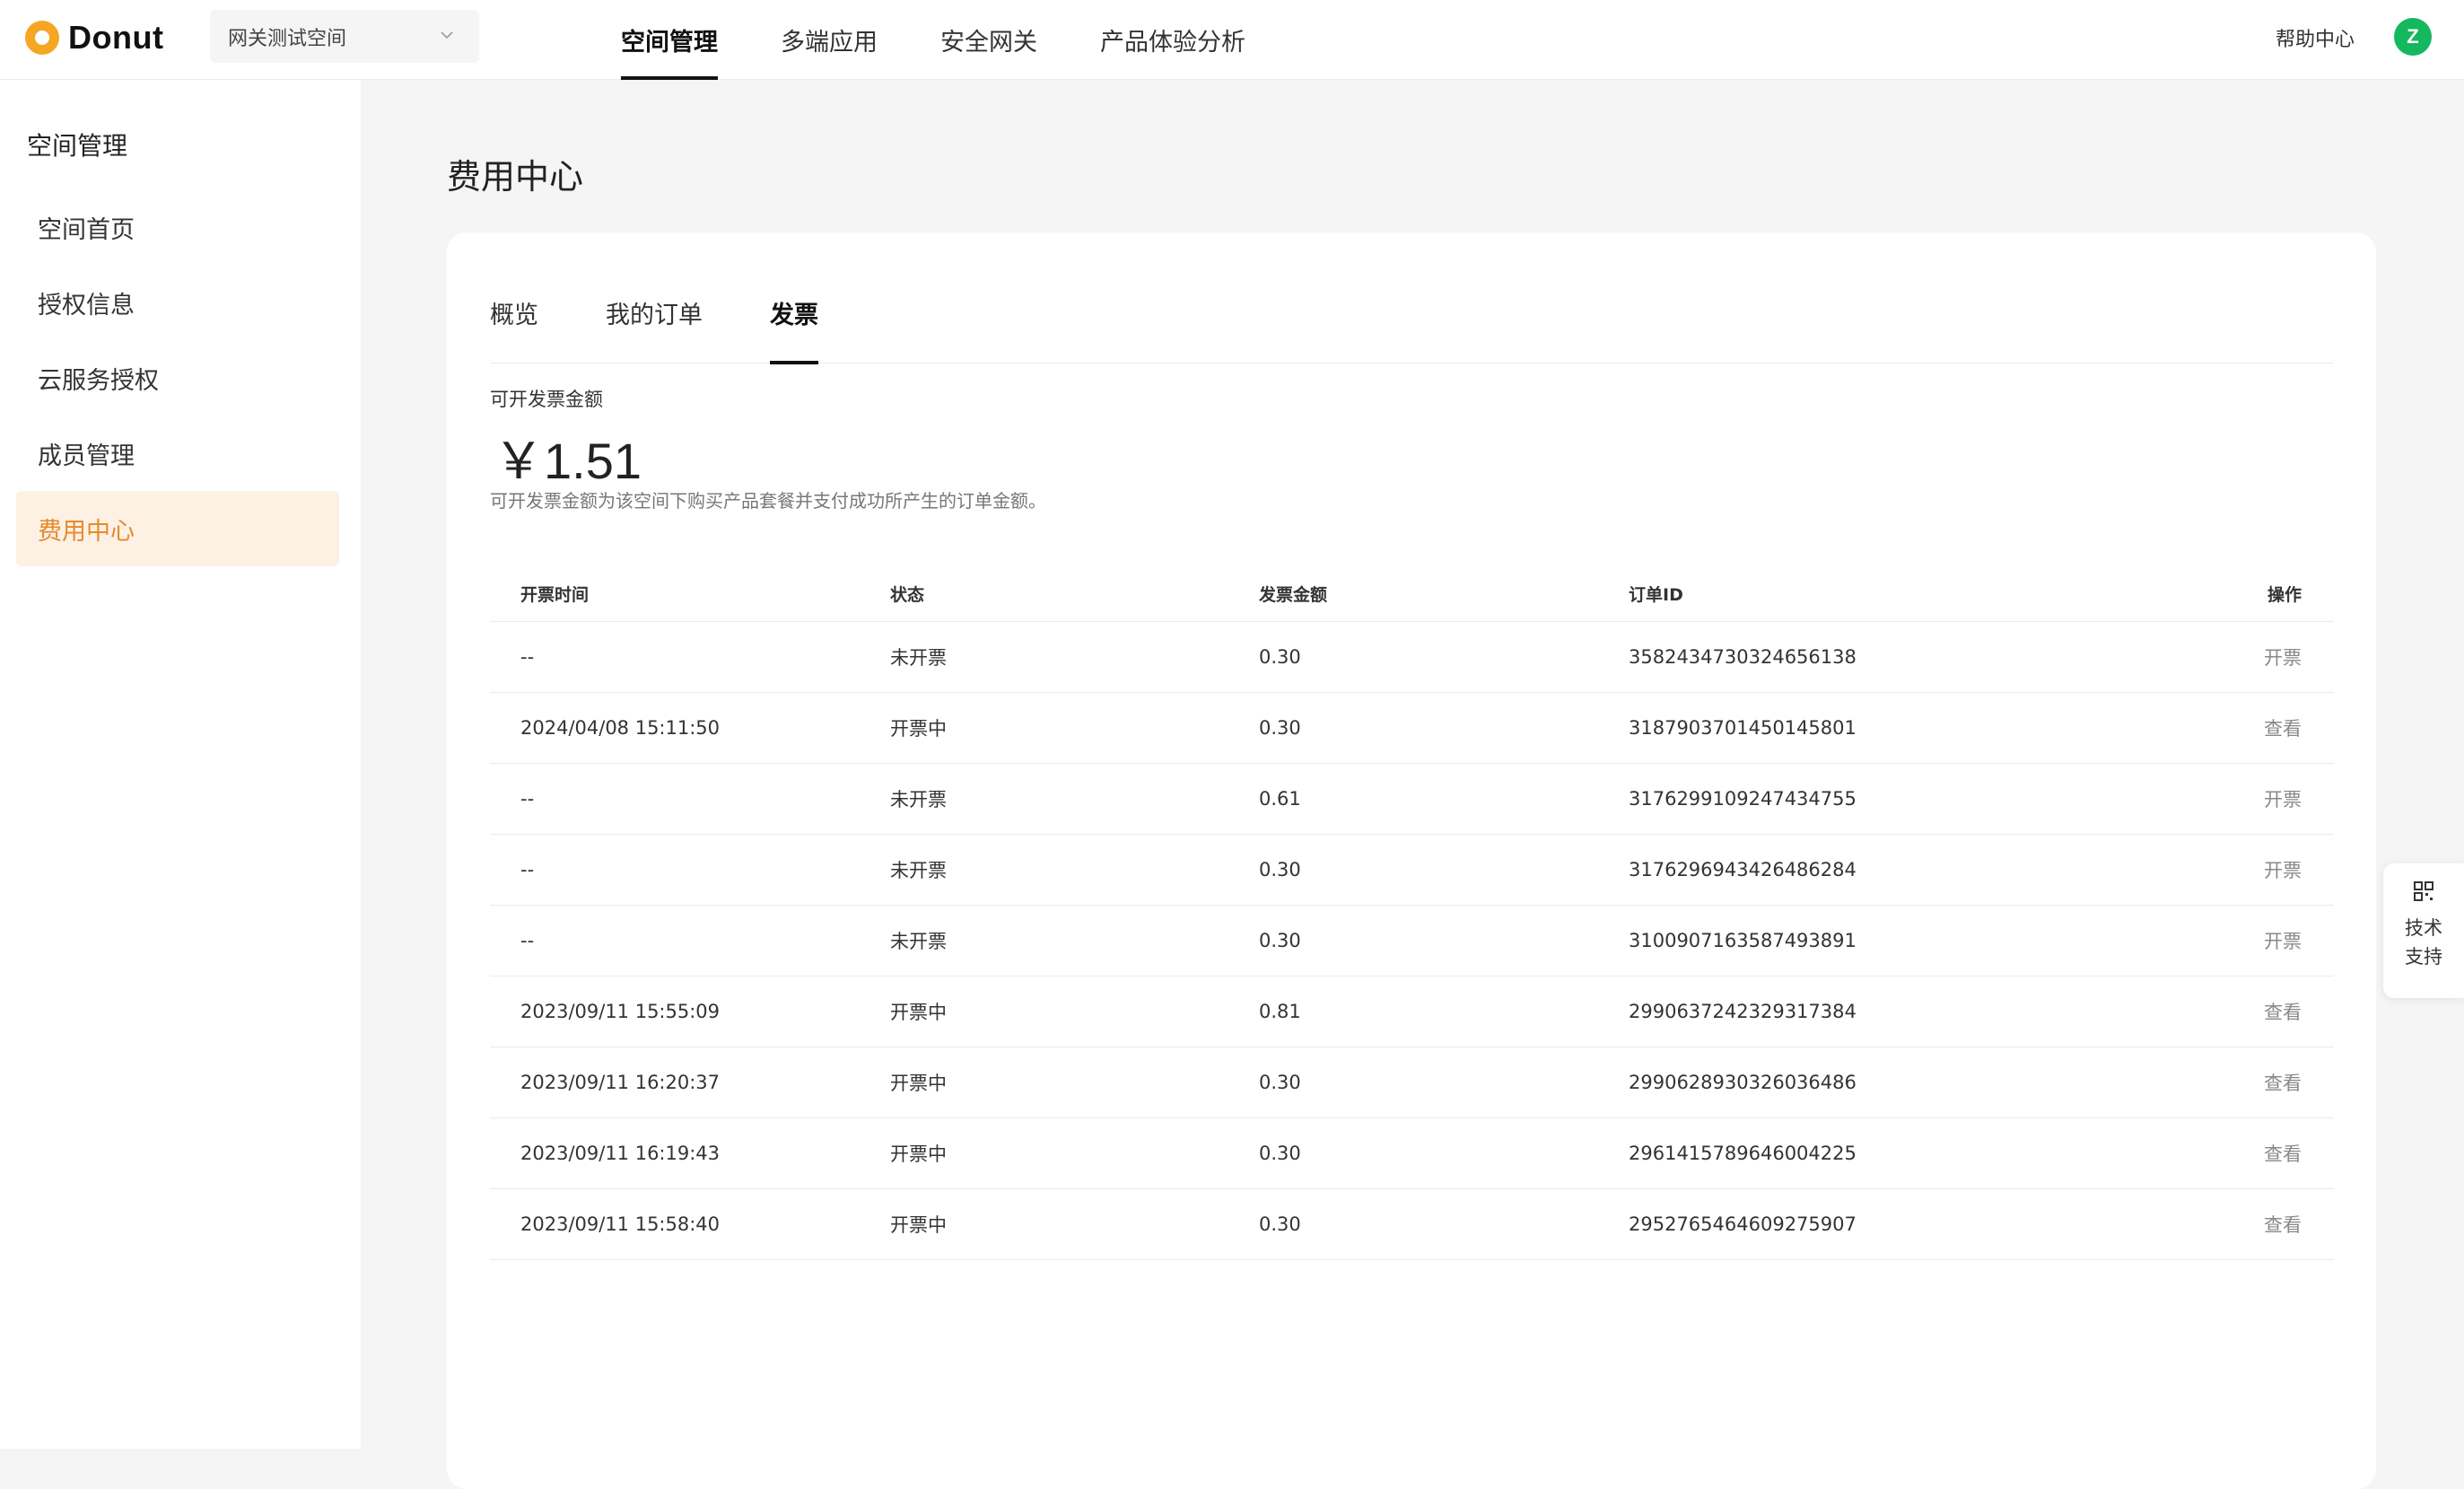 The height and width of the screenshot is (1489, 2464). Describe the element at coordinates (620, 1153) in the screenshot. I see `cell-time: 2023/09/11 16:19:43` at that location.